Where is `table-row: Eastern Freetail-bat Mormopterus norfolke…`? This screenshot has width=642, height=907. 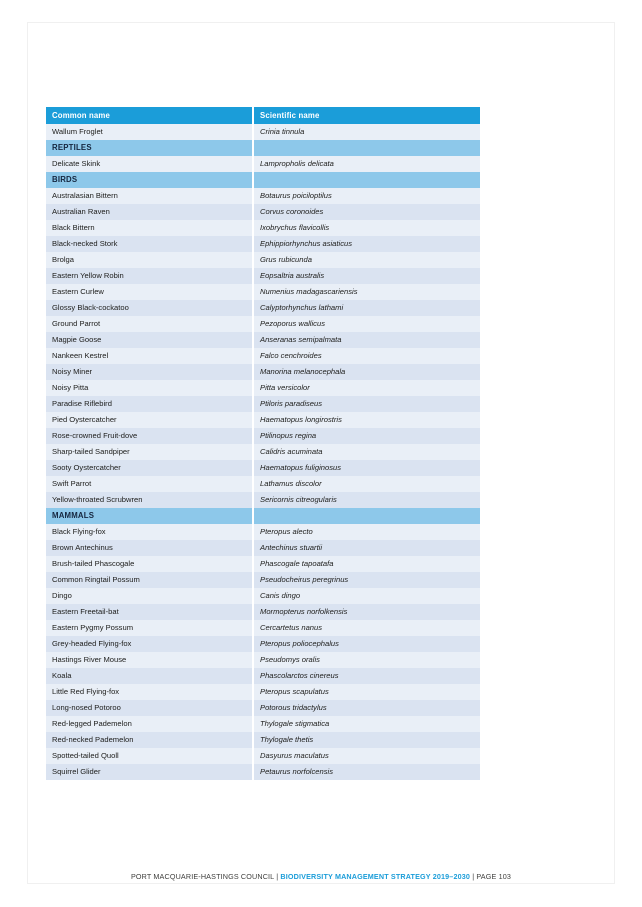
table-row: Eastern Freetail-bat Mormopterus norfolke… is located at coordinates (263, 612).